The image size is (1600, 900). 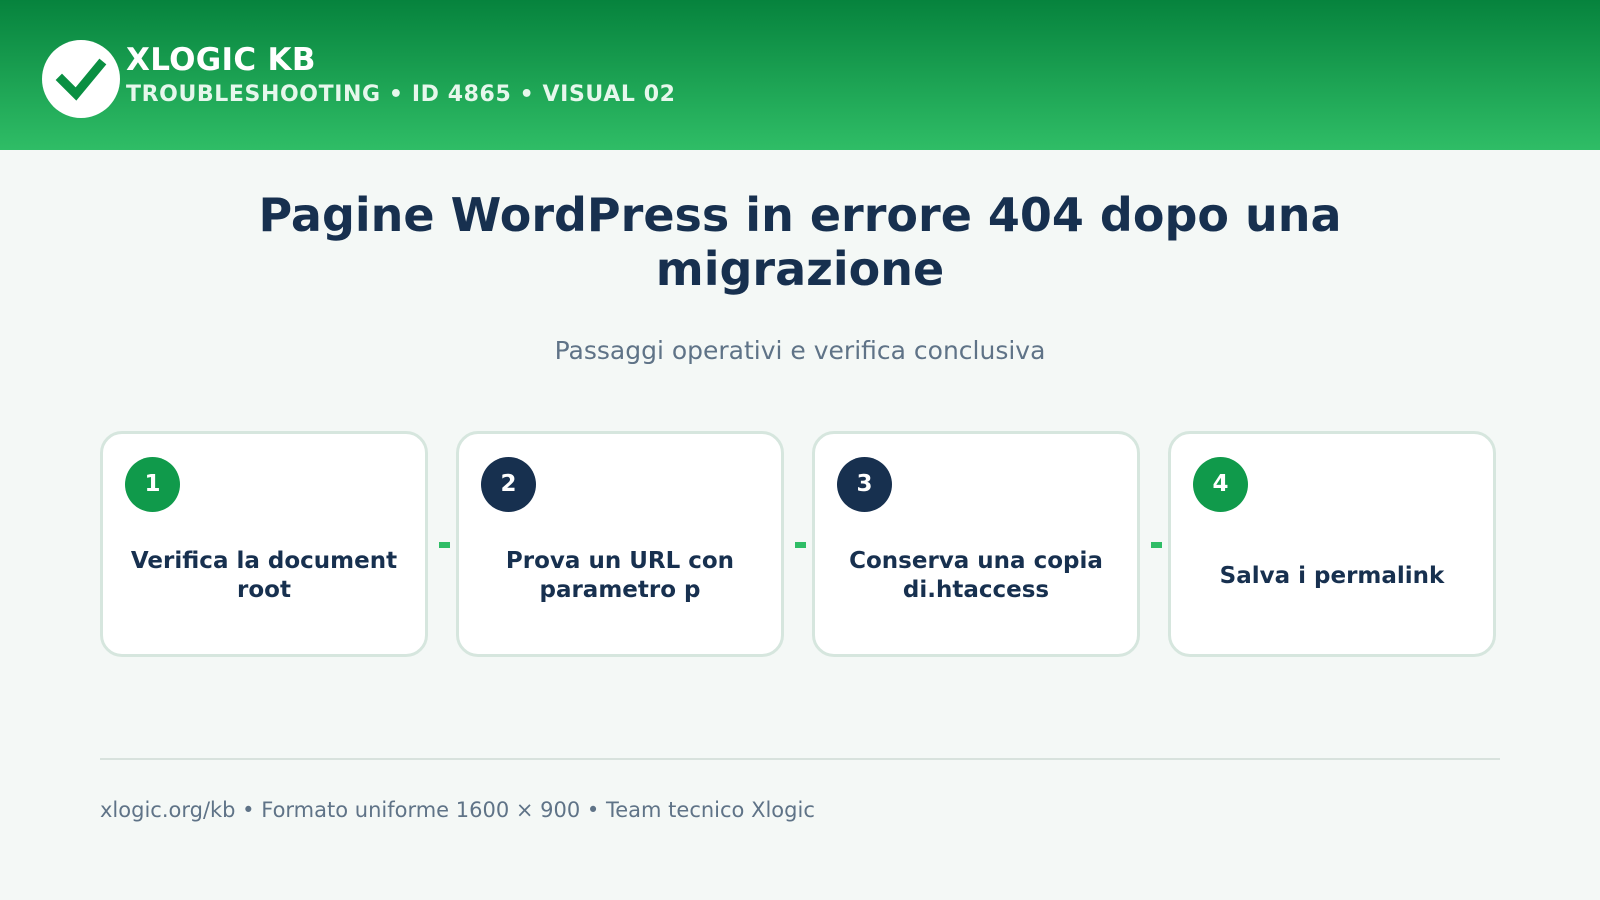 I want to click on check-circle-icon, so click(x=81, y=79).